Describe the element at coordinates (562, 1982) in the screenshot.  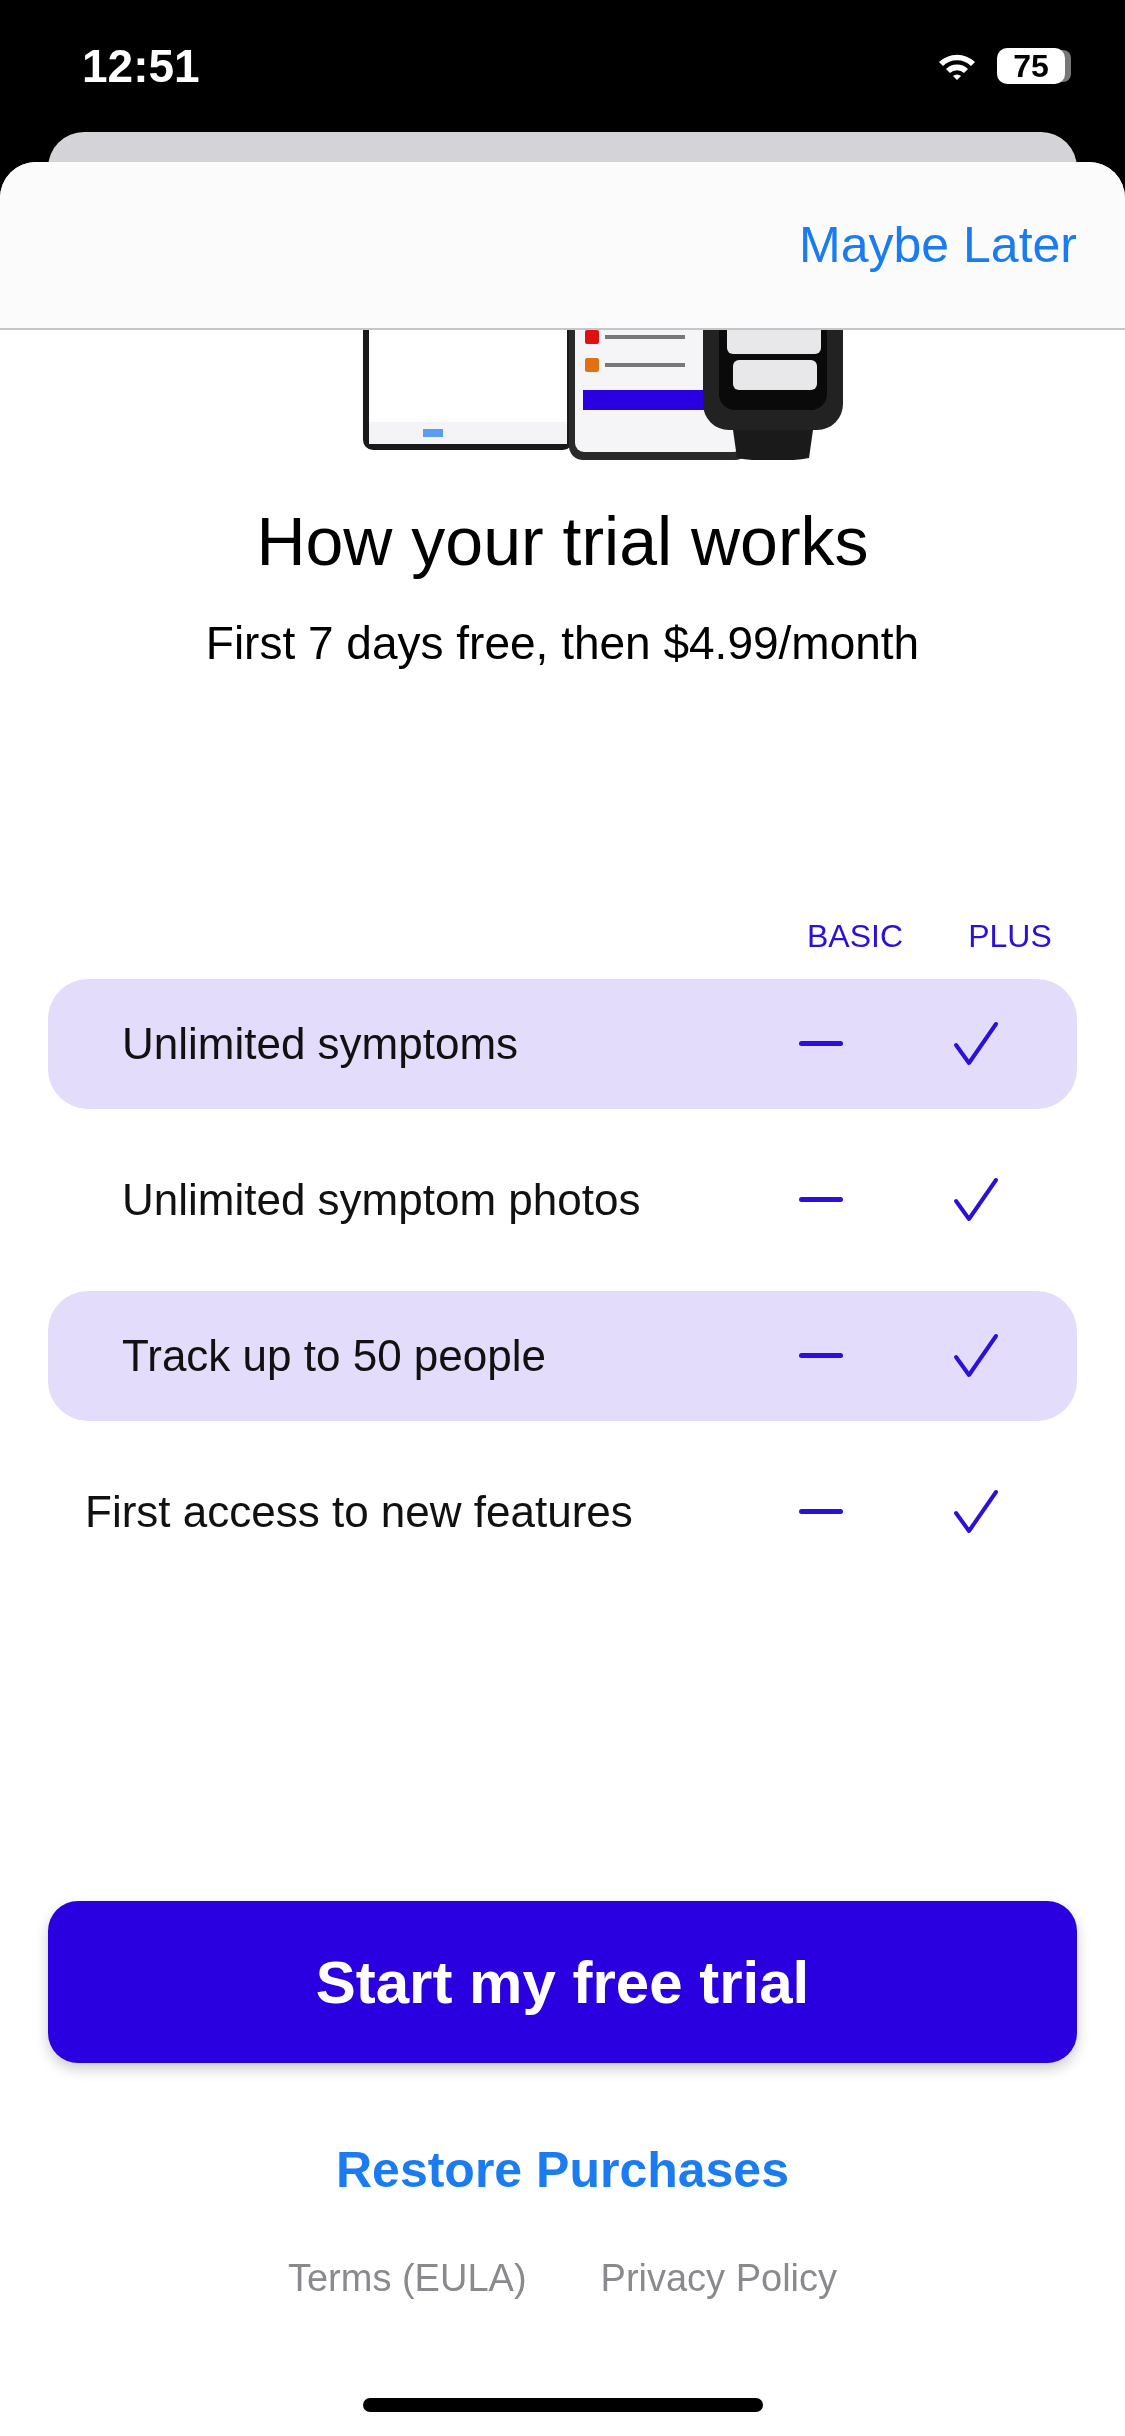
I see `start-trial-button: Start my free trial` at that location.